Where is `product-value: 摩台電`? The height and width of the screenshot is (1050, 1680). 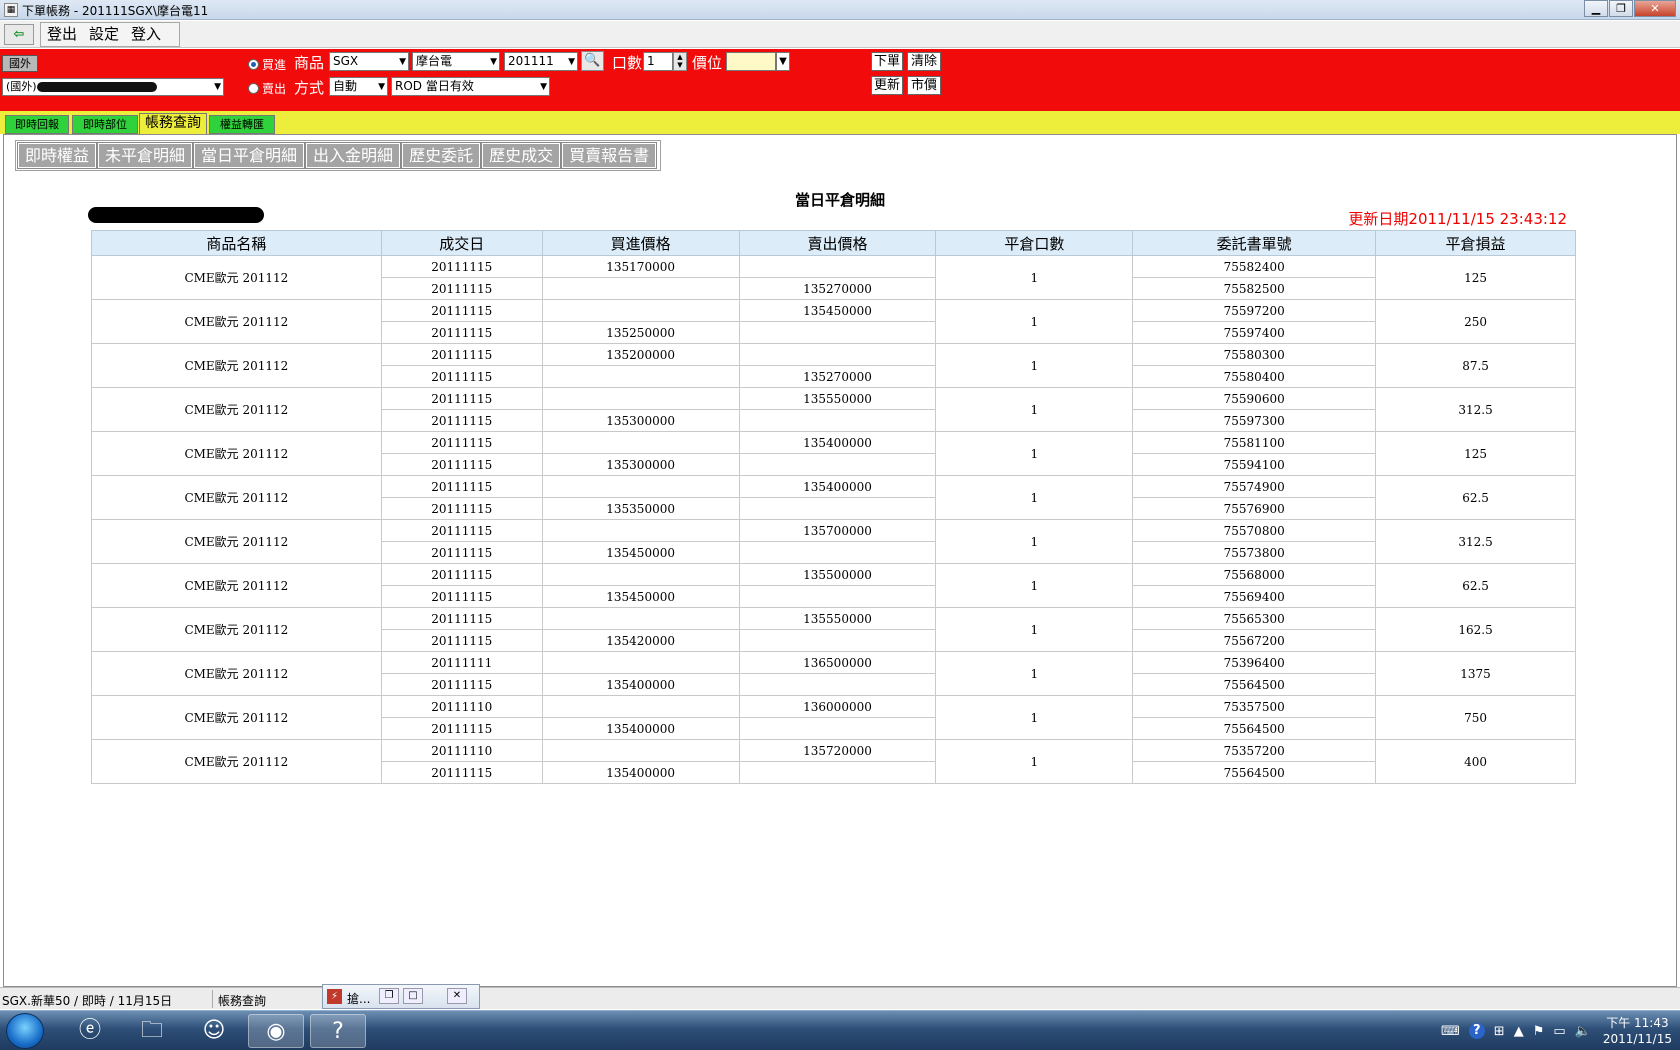 product-value: 摩台電 is located at coordinates (434, 61).